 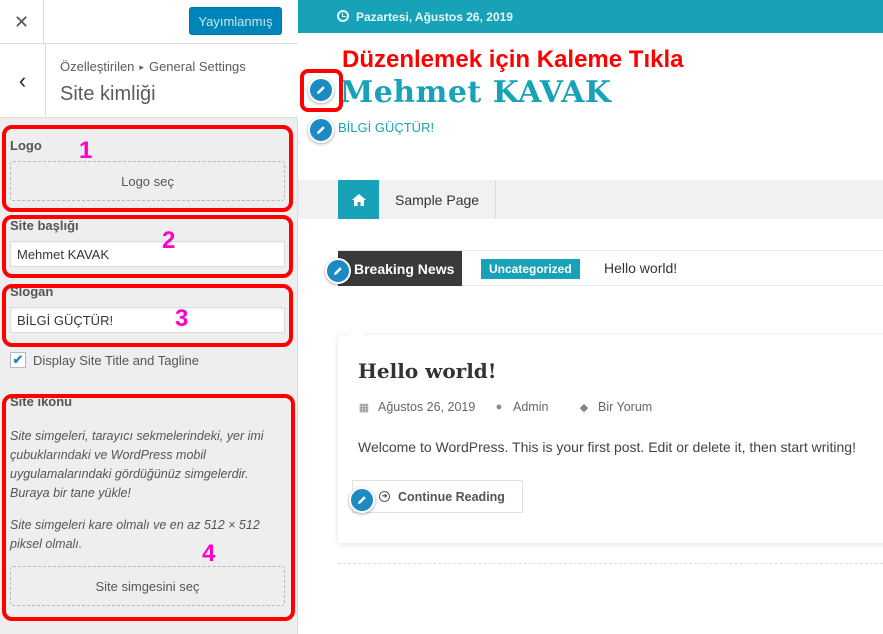 I want to click on publish-button: Yayımlanmış, so click(x=235, y=21).